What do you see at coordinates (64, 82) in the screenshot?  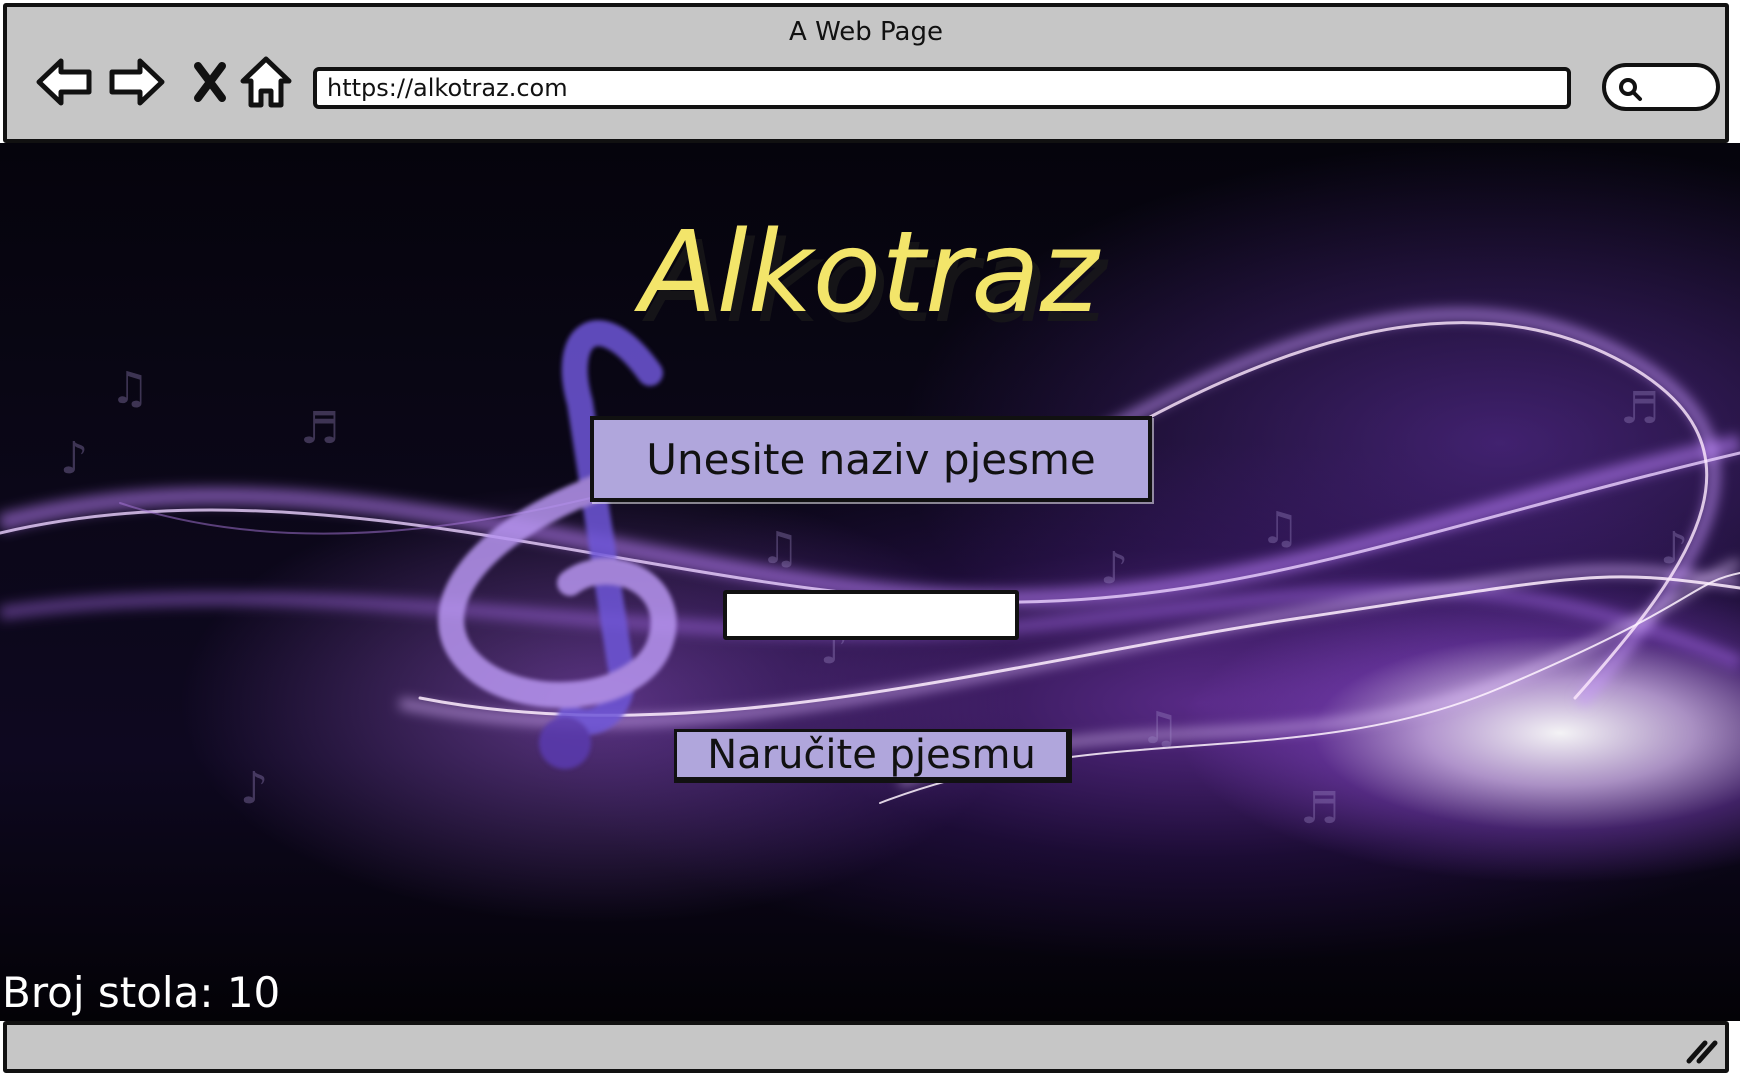 I see `back-arrow-icon` at bounding box center [64, 82].